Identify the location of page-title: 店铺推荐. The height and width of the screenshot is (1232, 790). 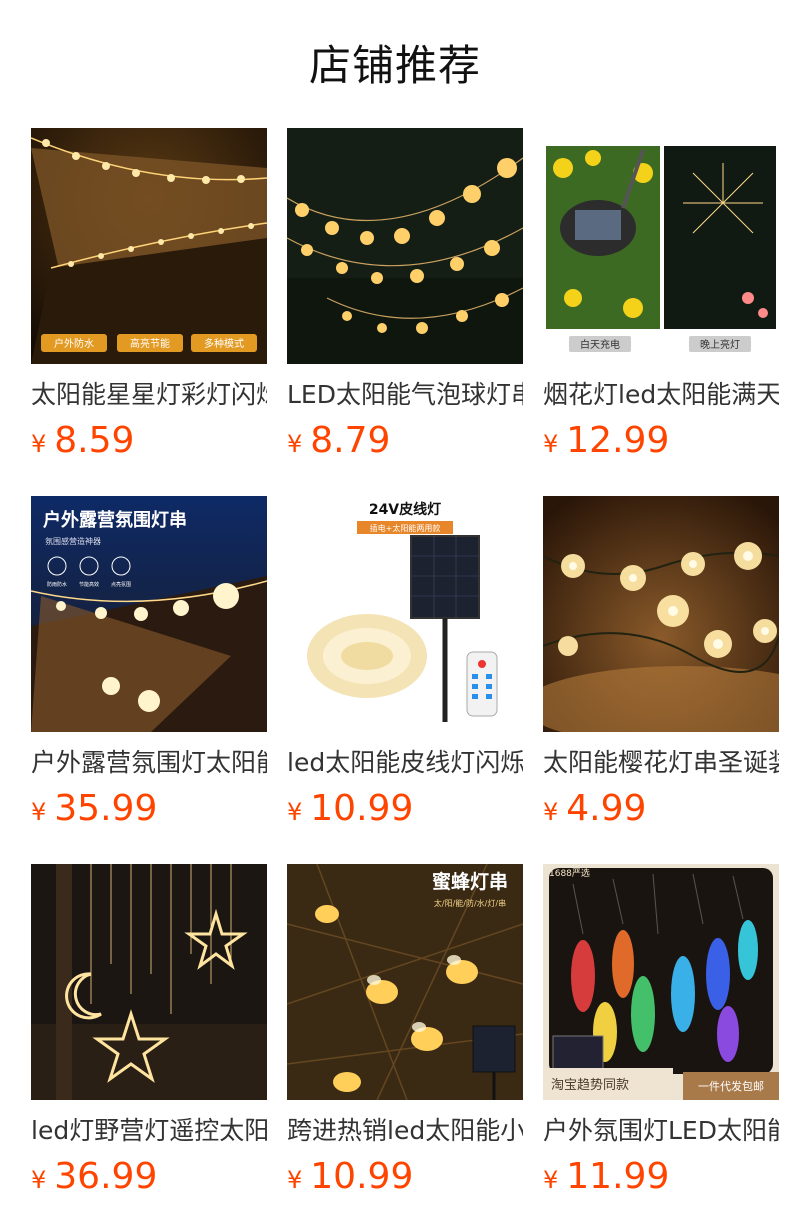
(394, 65).